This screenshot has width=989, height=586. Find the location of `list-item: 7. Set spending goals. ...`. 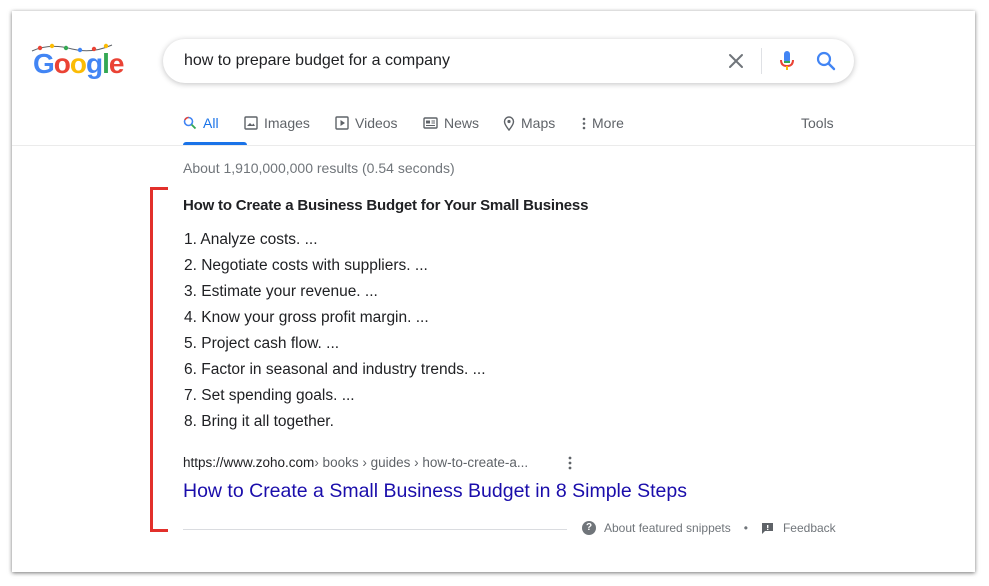

list-item: 7. Set spending goals. ... is located at coordinates (269, 395).